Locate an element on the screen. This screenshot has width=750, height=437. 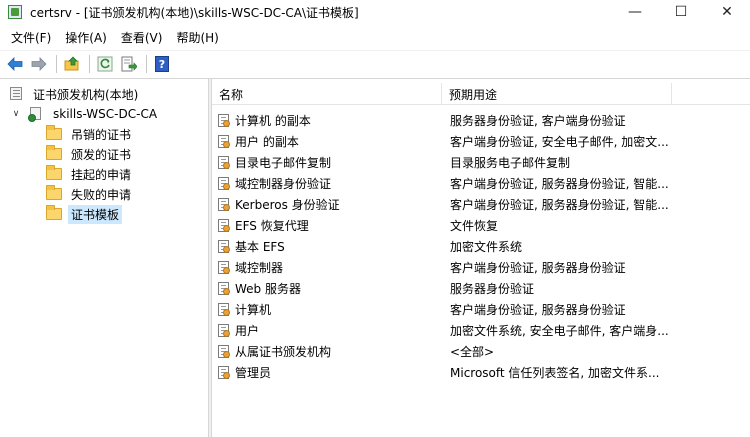
template-name-cell: 基本 EFS is located at coordinates (327, 246).